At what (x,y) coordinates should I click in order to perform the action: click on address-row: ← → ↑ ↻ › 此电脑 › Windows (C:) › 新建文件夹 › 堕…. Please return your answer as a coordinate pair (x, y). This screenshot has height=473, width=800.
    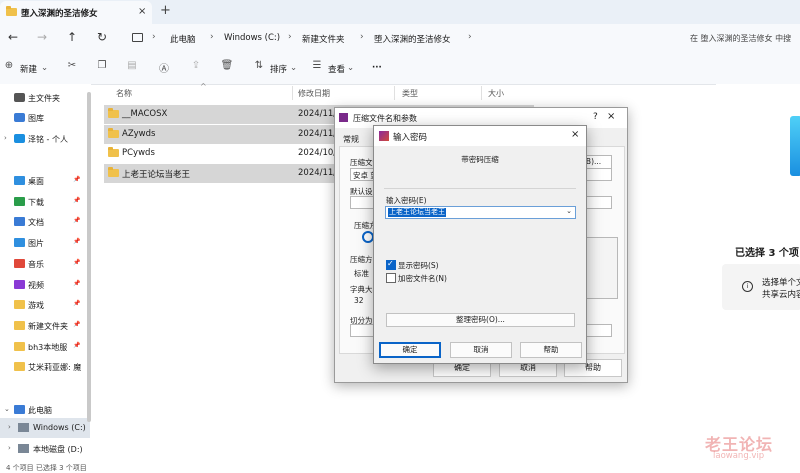
    Looking at the image, I should click on (400, 39).